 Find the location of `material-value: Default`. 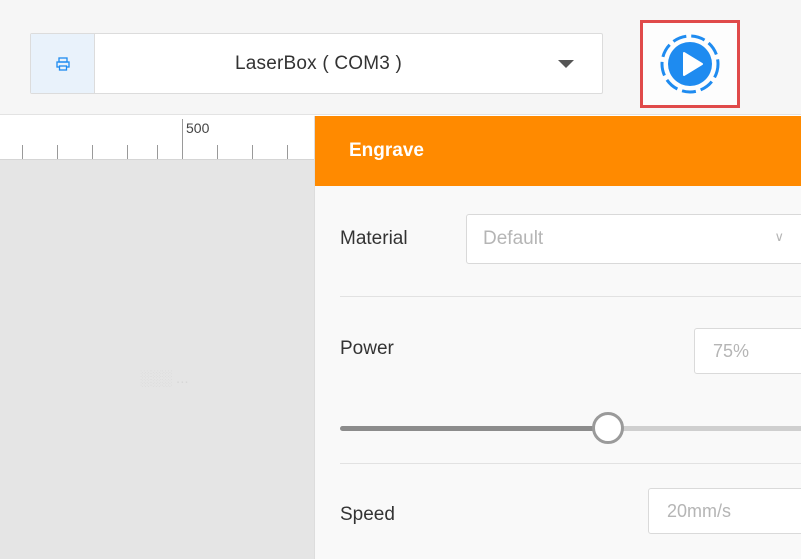

material-value: Default is located at coordinates (513, 238).